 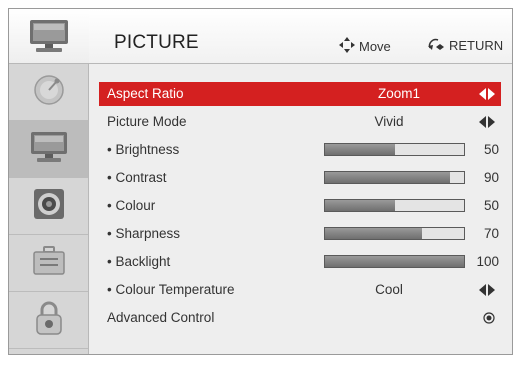 I want to click on colour-slider, so click(x=394, y=205).